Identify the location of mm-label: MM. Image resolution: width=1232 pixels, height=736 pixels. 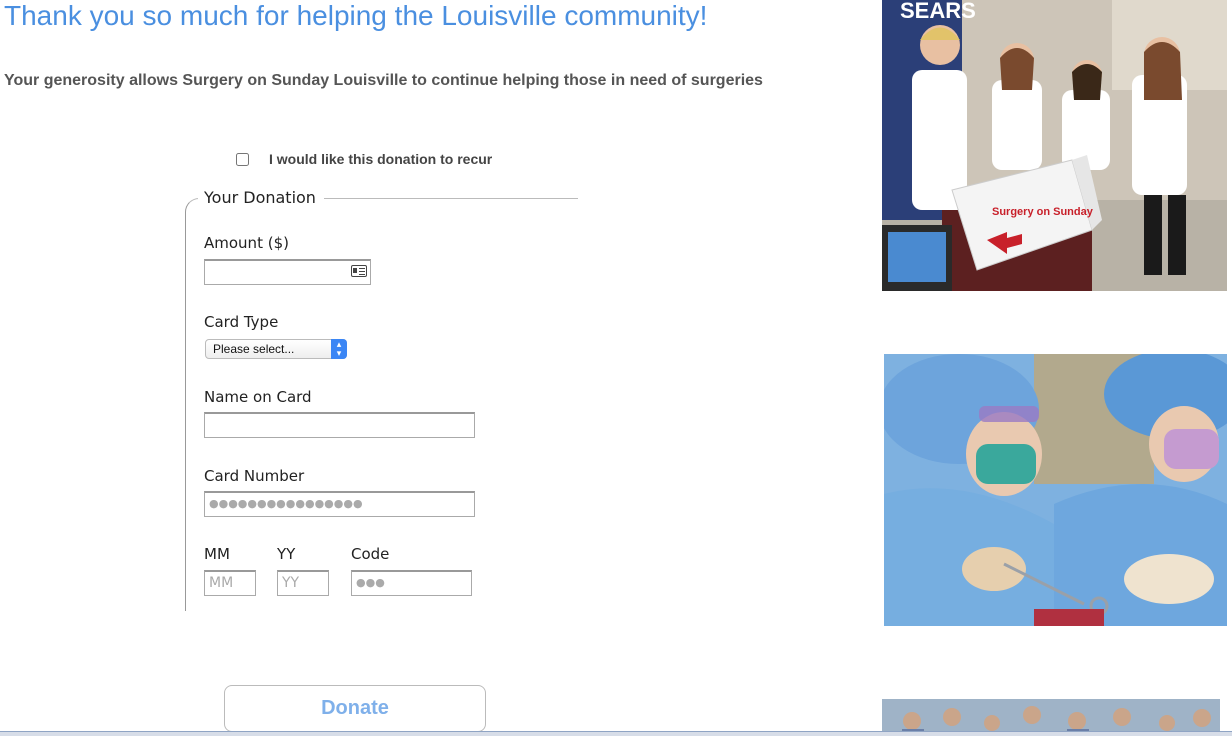
(217, 554).